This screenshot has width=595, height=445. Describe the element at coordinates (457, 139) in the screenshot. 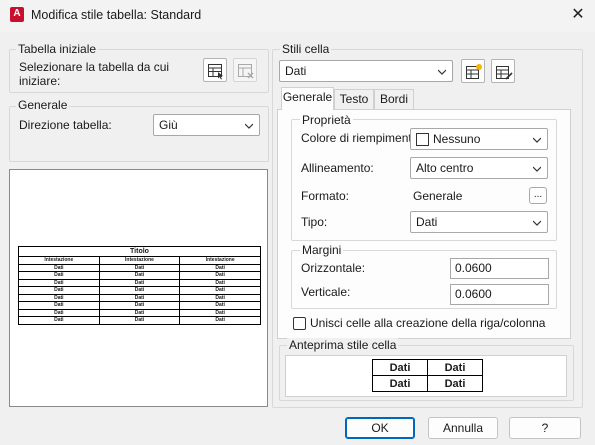

I see `fill-color-value: Nessuno` at that location.